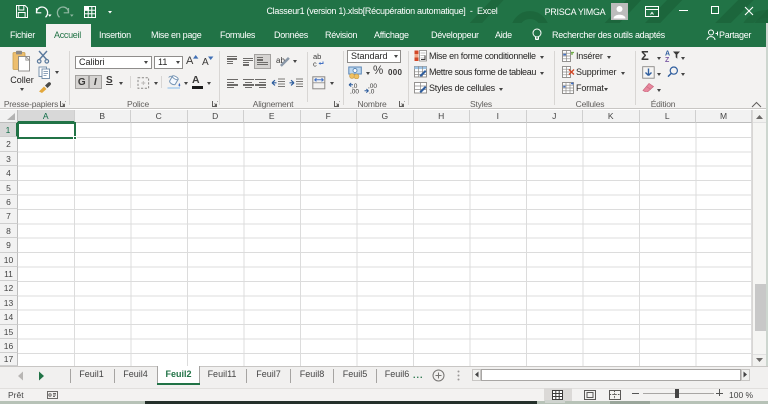  Describe the element at coordinates (315, 64) in the screenshot. I see `svg-text: c` at that location.